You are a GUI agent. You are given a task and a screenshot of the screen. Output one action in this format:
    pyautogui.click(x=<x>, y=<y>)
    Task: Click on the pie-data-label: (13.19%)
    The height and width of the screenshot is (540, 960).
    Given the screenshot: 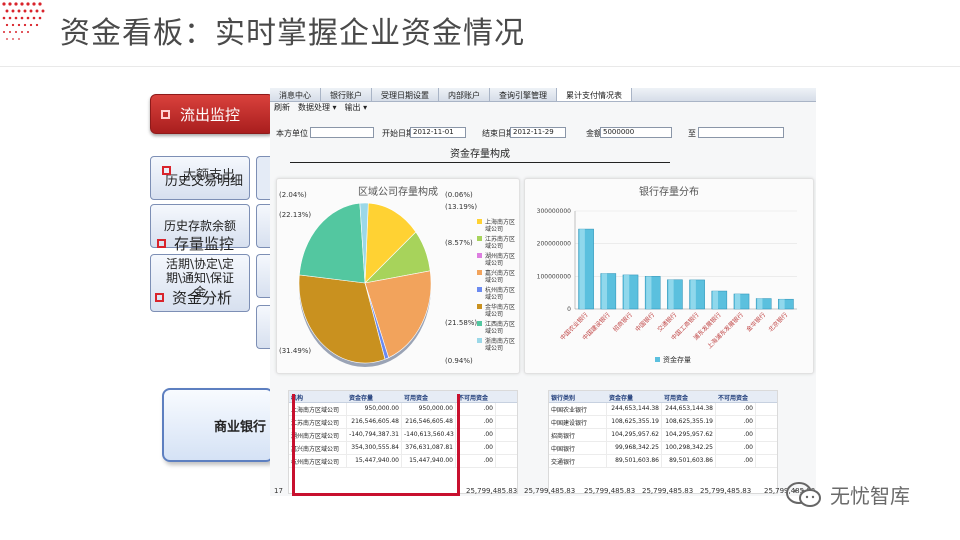 What is the action you would take?
    pyautogui.click(x=461, y=207)
    